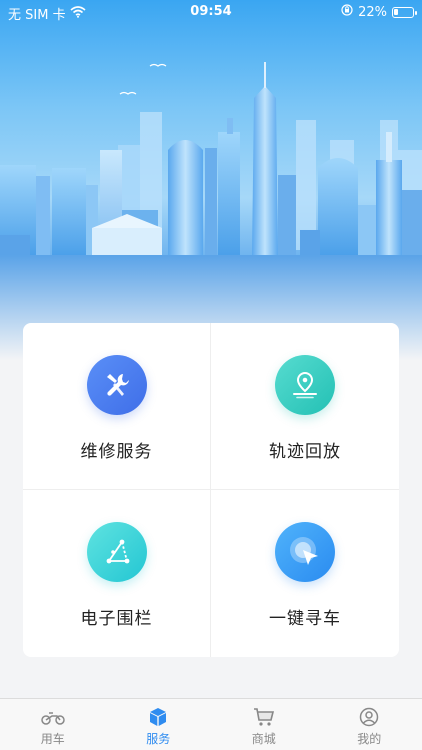 This screenshot has height=750, width=422. I want to click on tab-label: 商城, so click(263, 739).